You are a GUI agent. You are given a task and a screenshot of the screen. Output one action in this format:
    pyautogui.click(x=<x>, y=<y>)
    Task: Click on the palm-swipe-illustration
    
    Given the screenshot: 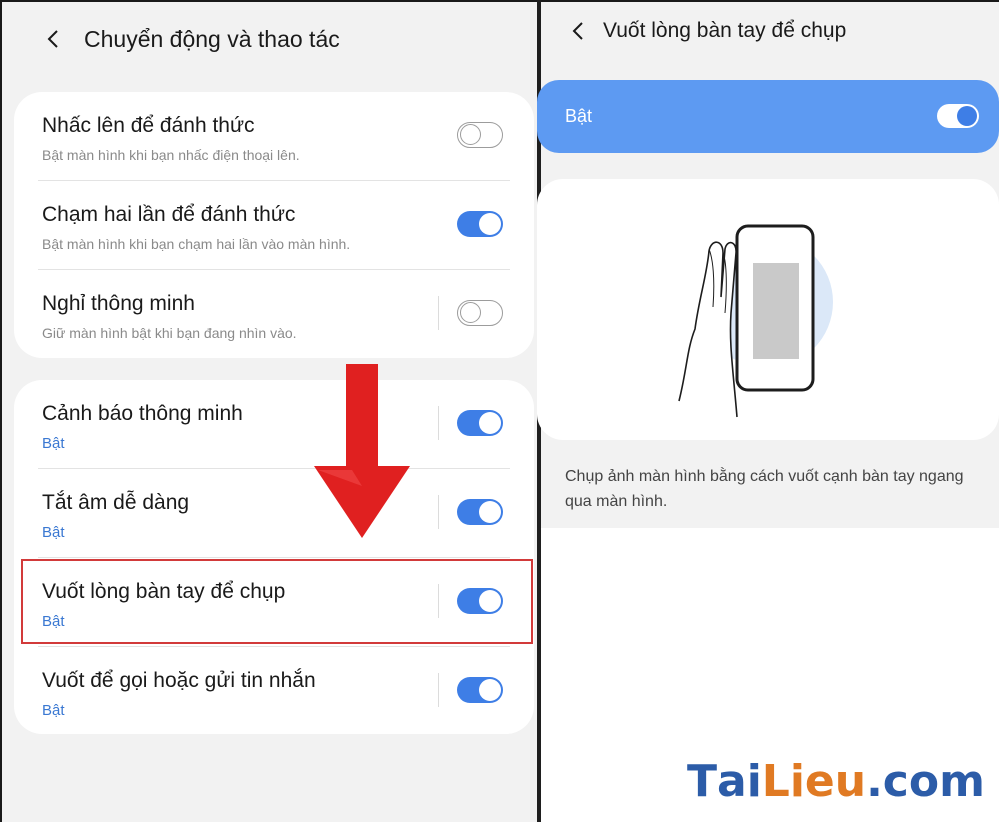 What is the action you would take?
    pyautogui.click(x=755, y=321)
    